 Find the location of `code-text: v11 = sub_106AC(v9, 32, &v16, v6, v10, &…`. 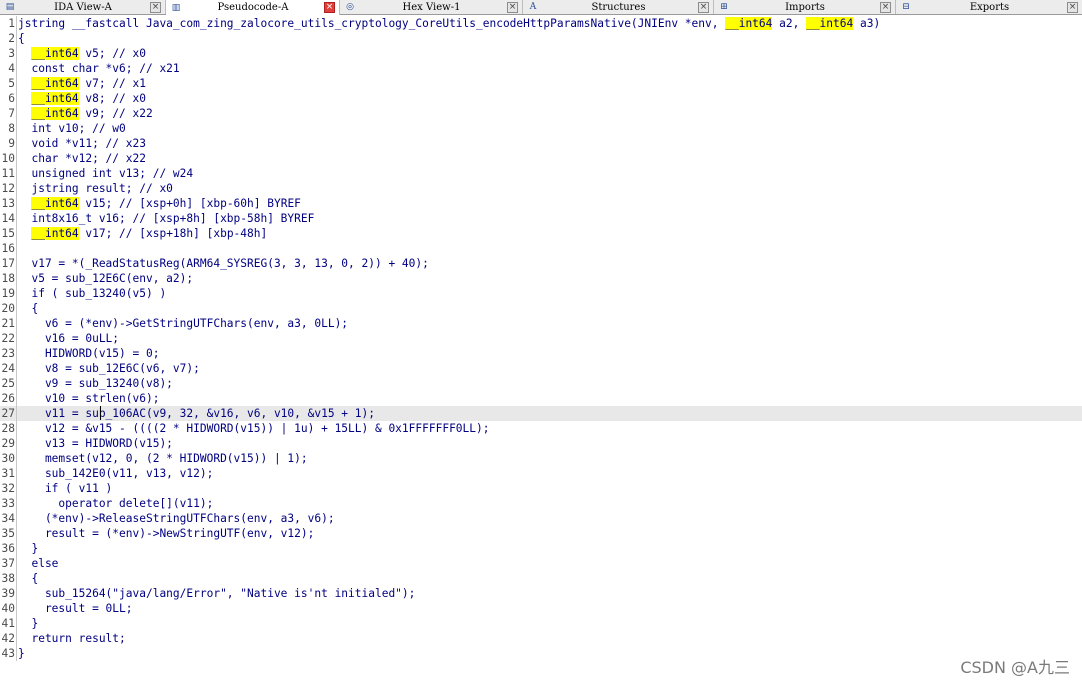

code-text: v11 = sub_106AC(v9, 32, &v16, v6, v10, &… is located at coordinates (196, 413).